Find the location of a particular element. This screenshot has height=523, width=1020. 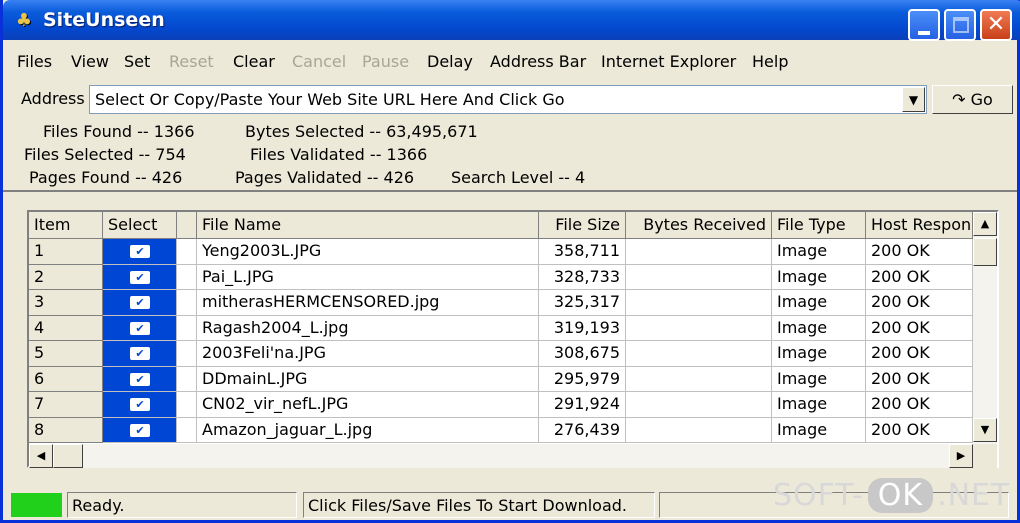

col-header-file-size: File Size is located at coordinates (582, 225).